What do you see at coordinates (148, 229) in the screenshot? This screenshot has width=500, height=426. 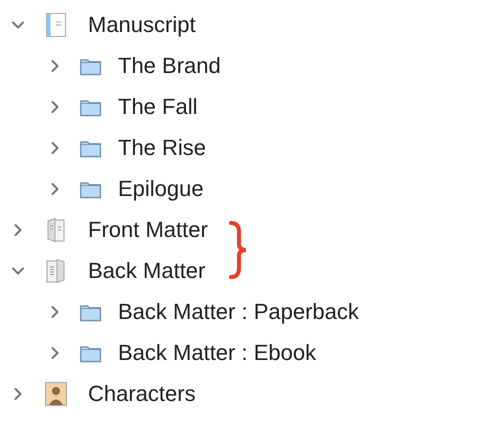 I see `binder-item-label: Front Matter` at bounding box center [148, 229].